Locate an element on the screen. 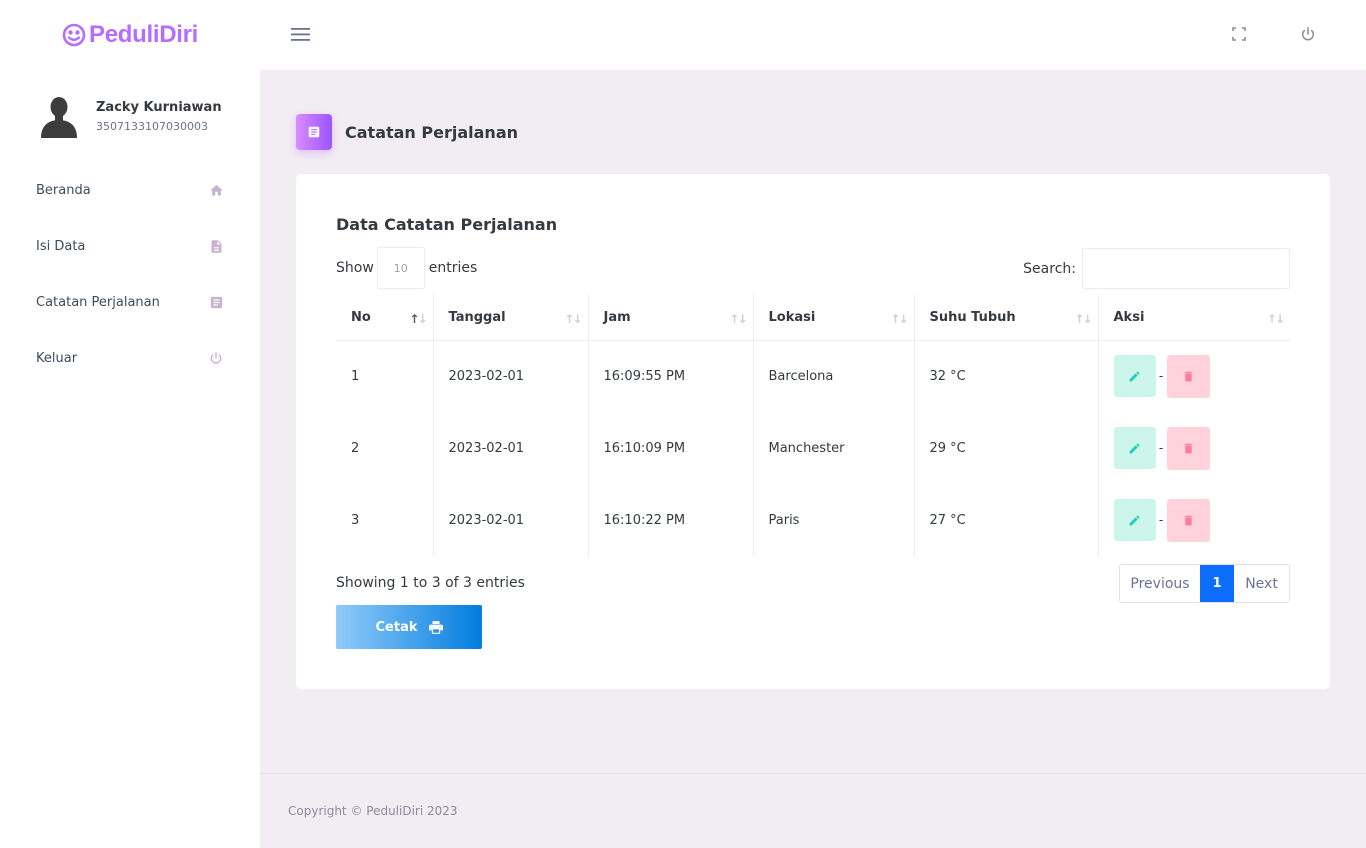  cell-jam: 16:10:22 PM is located at coordinates (670, 520).